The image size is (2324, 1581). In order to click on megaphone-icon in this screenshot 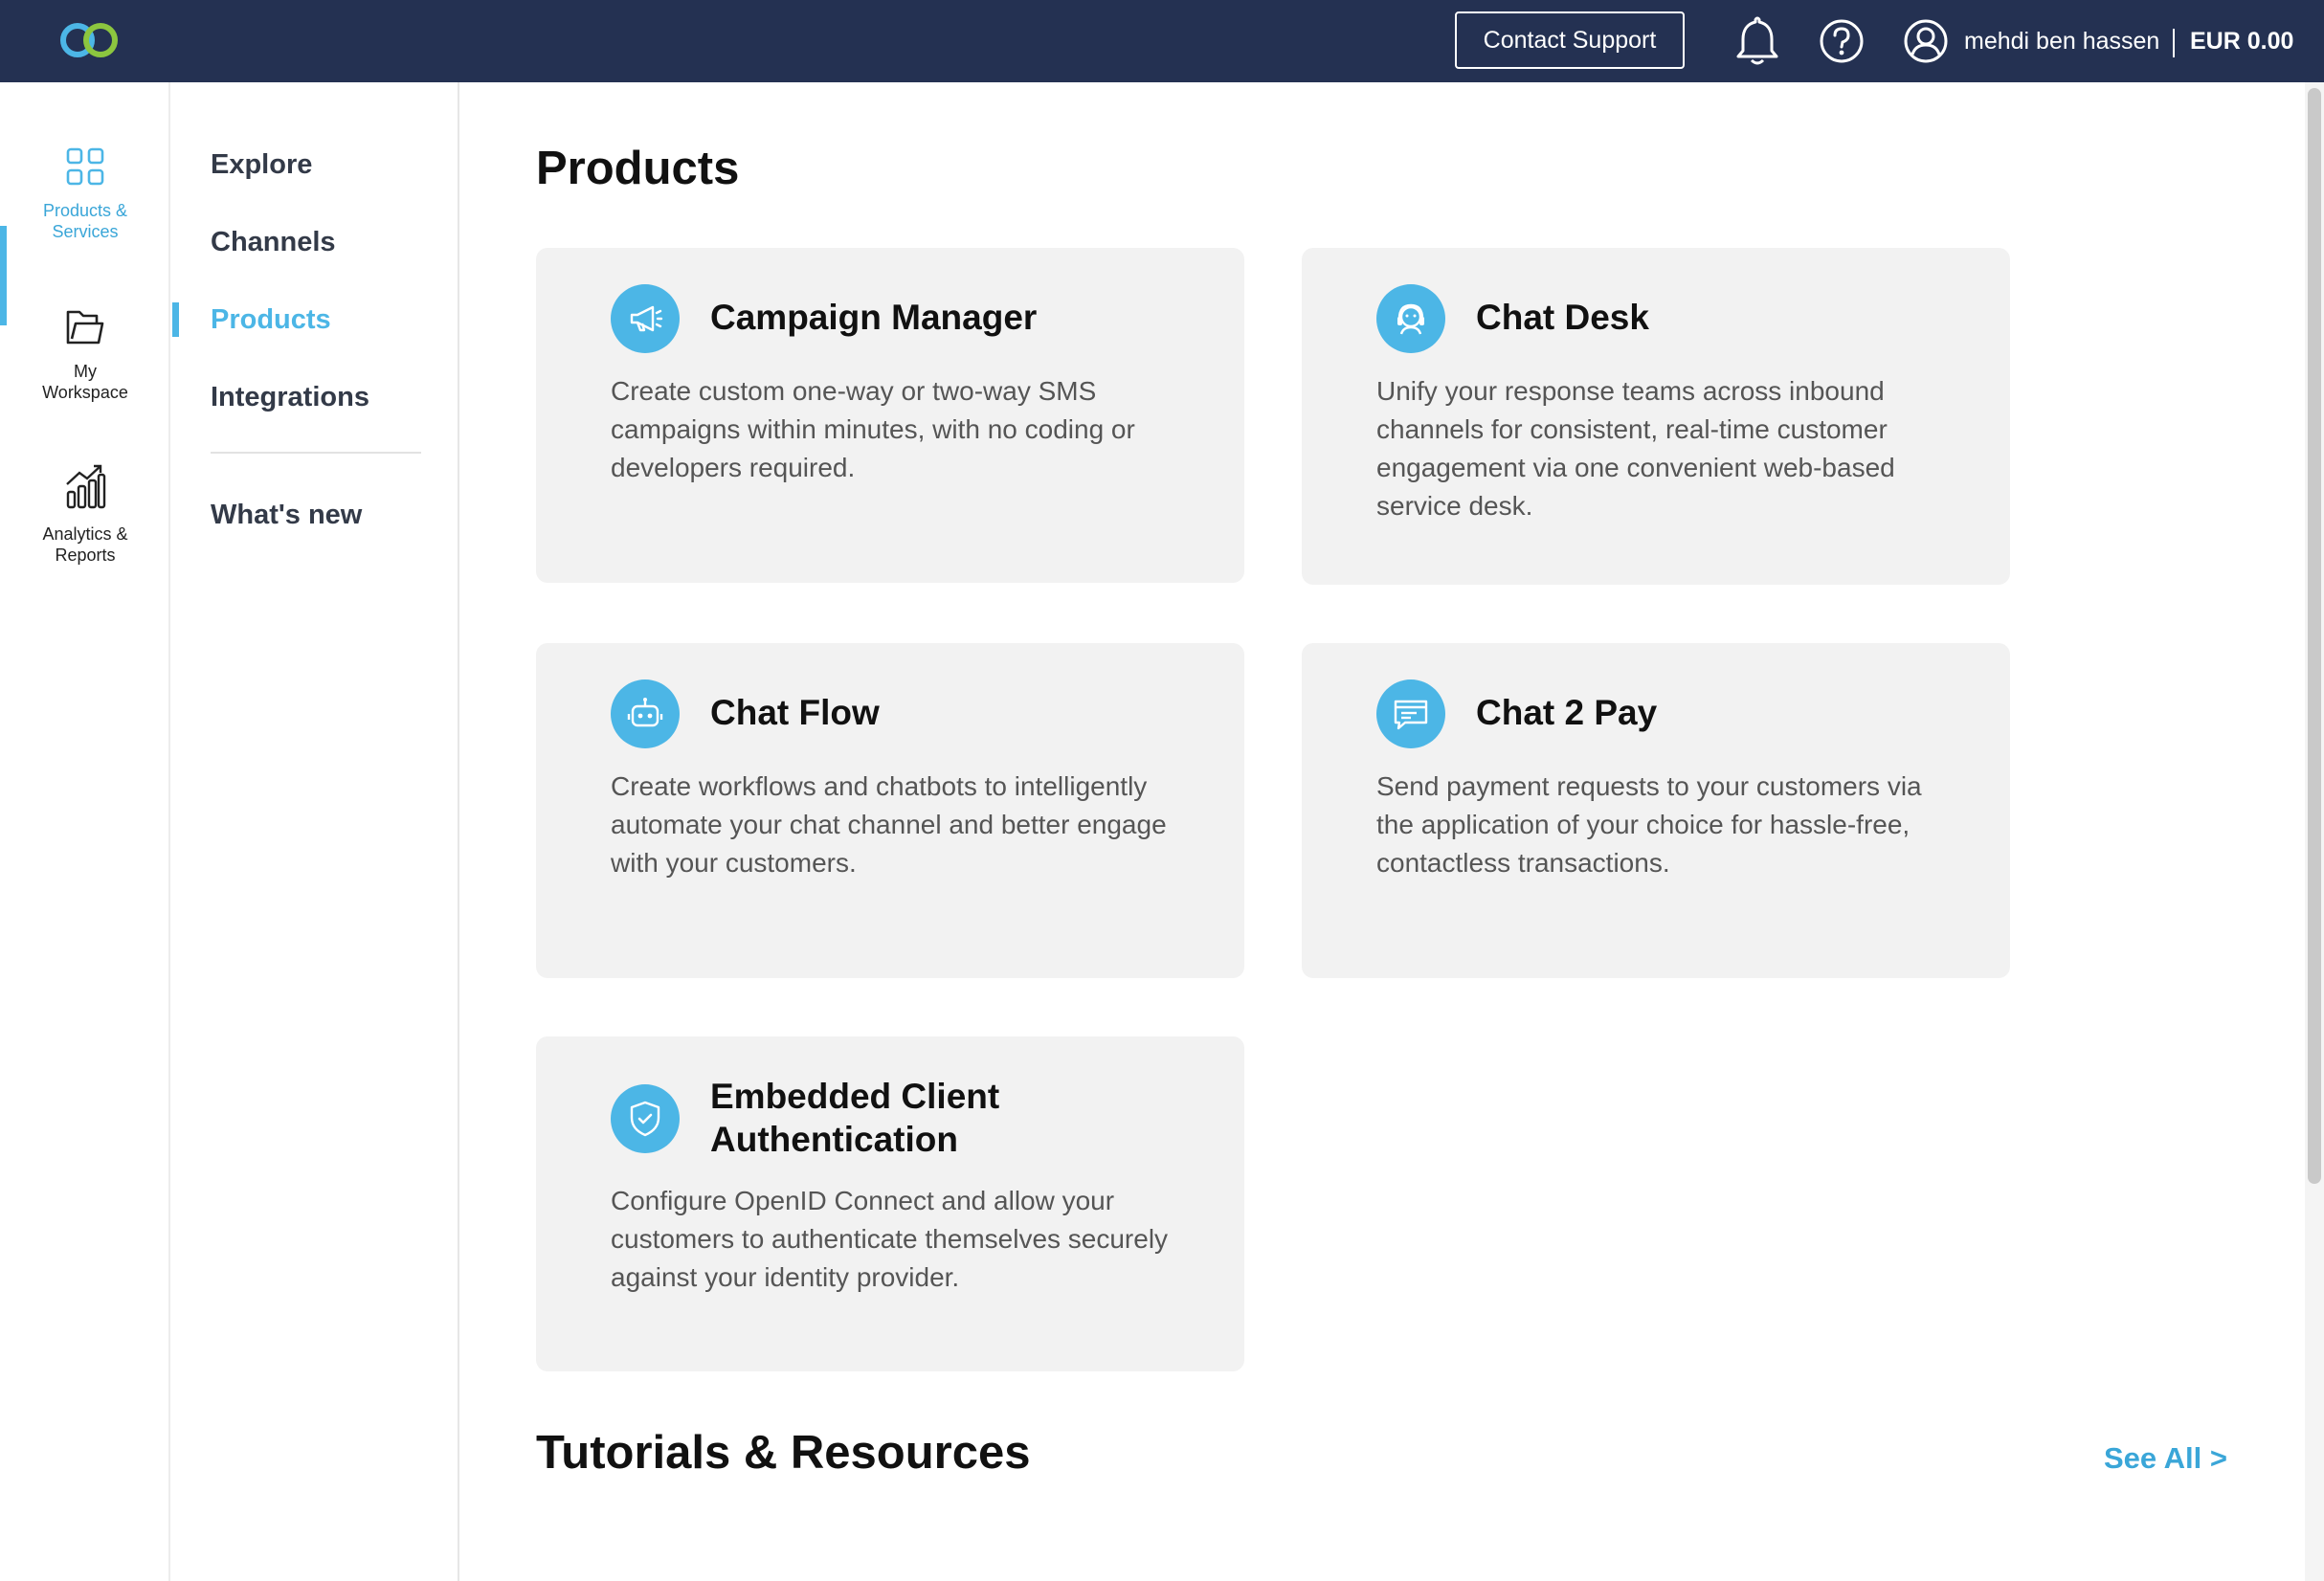, I will do `click(645, 318)`.